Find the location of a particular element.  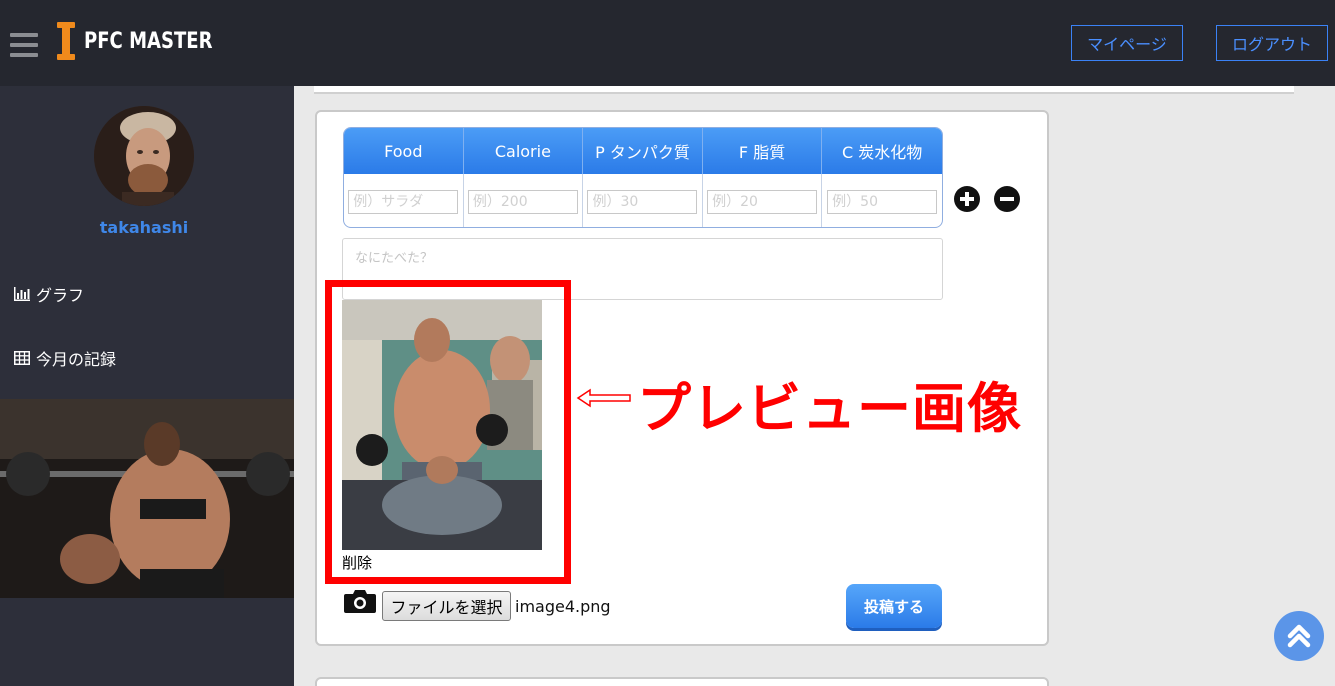

fat-input is located at coordinates (762, 201).